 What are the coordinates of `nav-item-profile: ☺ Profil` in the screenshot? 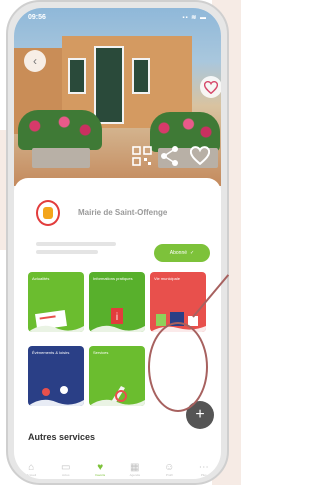 It's located at (169, 469).